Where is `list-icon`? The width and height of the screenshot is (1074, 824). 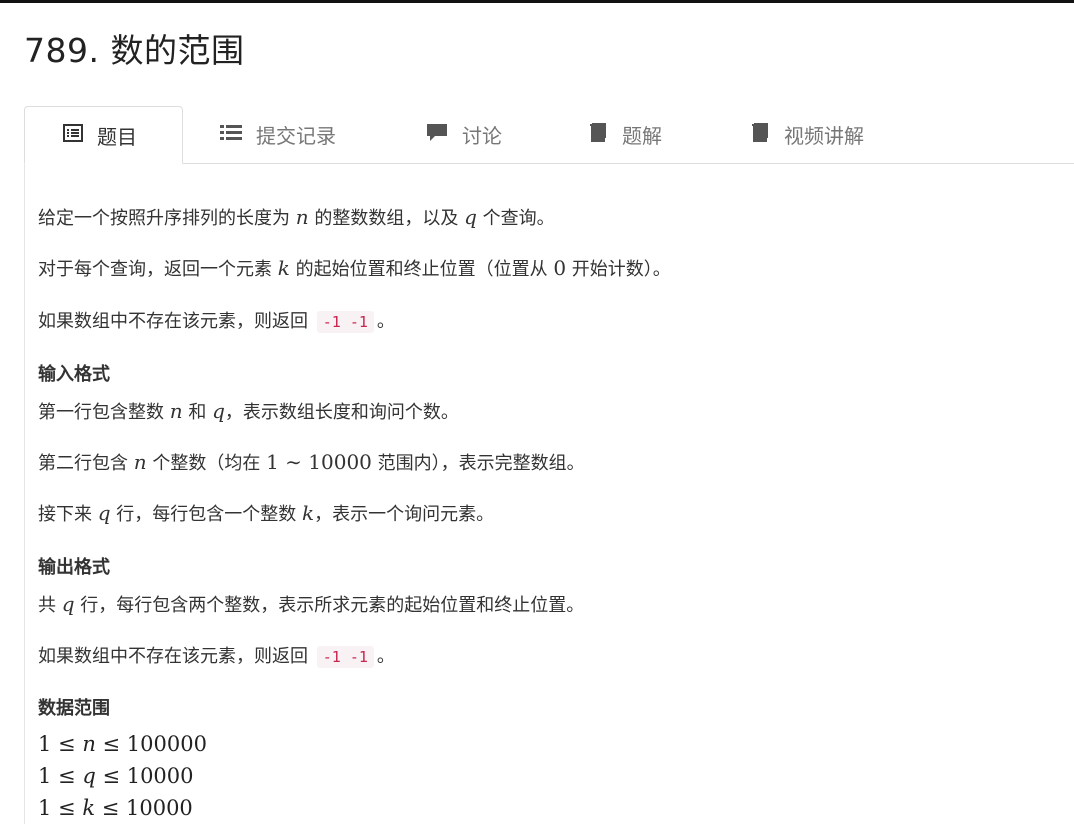 list-icon is located at coordinates (231, 135).